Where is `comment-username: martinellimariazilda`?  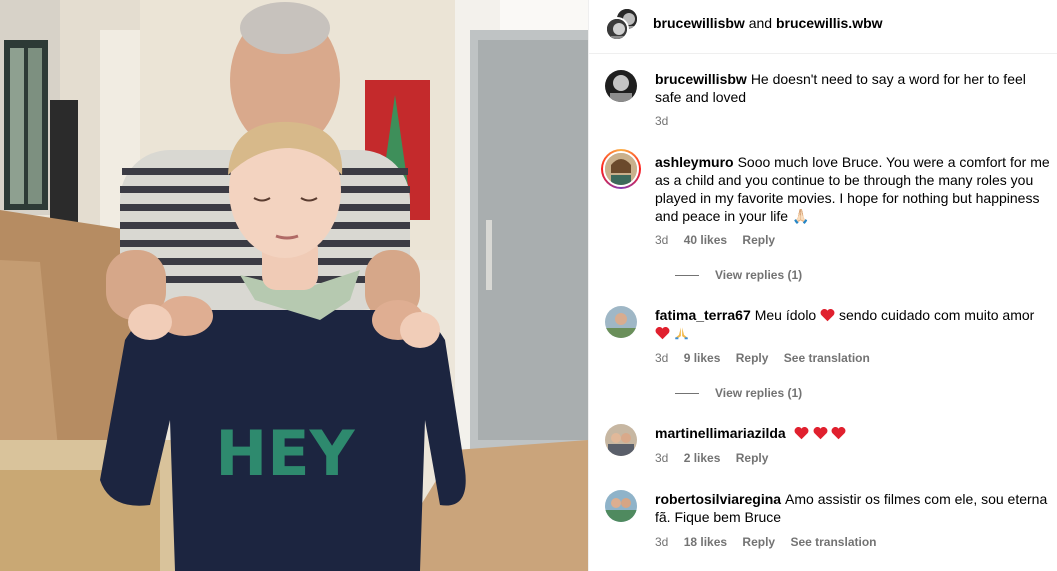 comment-username: martinellimariazilda is located at coordinates (720, 433).